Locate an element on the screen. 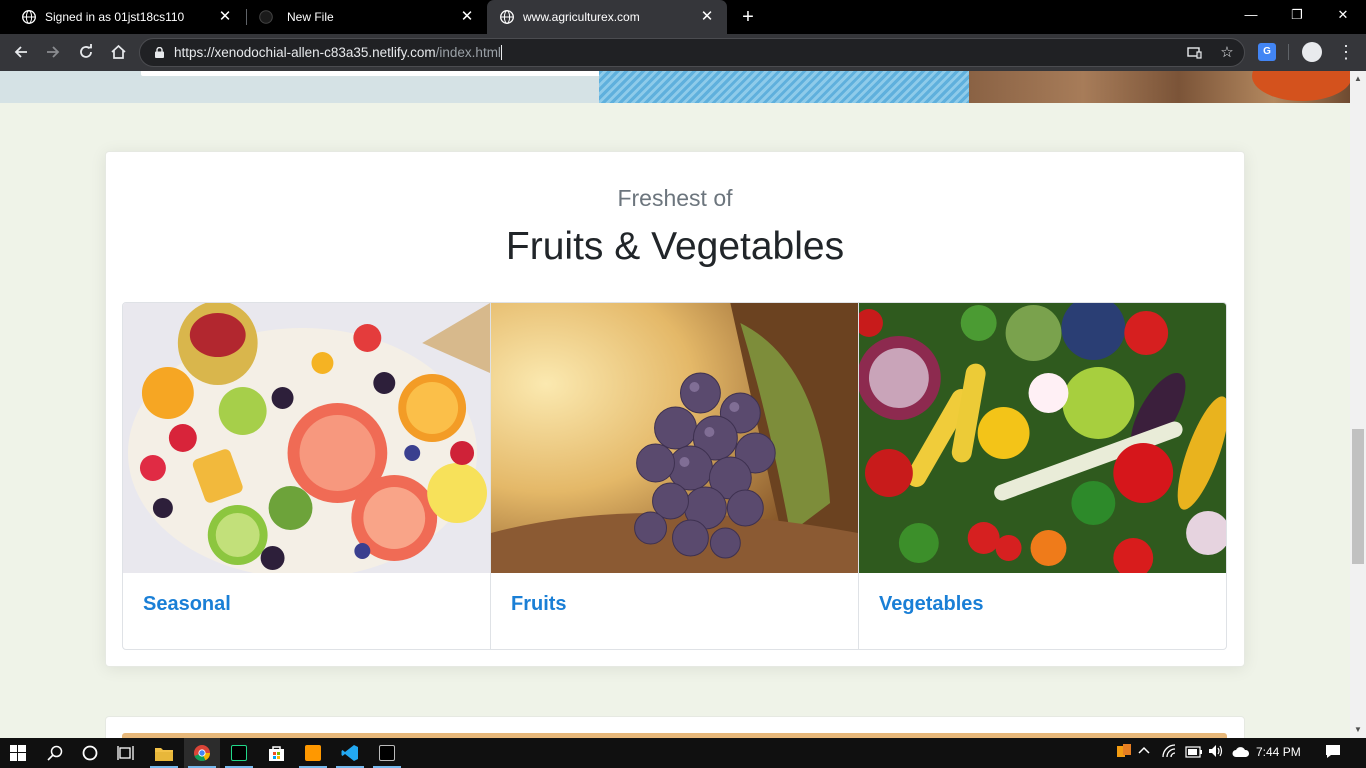  section-subtitle: Freshest of is located at coordinates (675, 198).